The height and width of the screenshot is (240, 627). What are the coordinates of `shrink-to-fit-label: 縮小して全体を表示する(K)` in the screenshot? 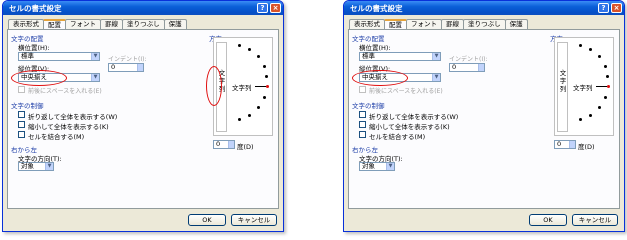 It's located at (68, 127).